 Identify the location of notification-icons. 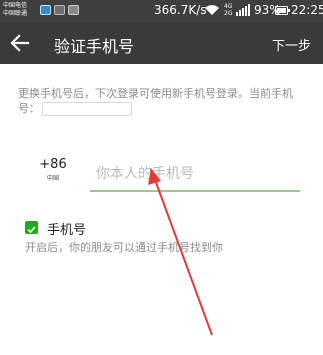
(59, 10).